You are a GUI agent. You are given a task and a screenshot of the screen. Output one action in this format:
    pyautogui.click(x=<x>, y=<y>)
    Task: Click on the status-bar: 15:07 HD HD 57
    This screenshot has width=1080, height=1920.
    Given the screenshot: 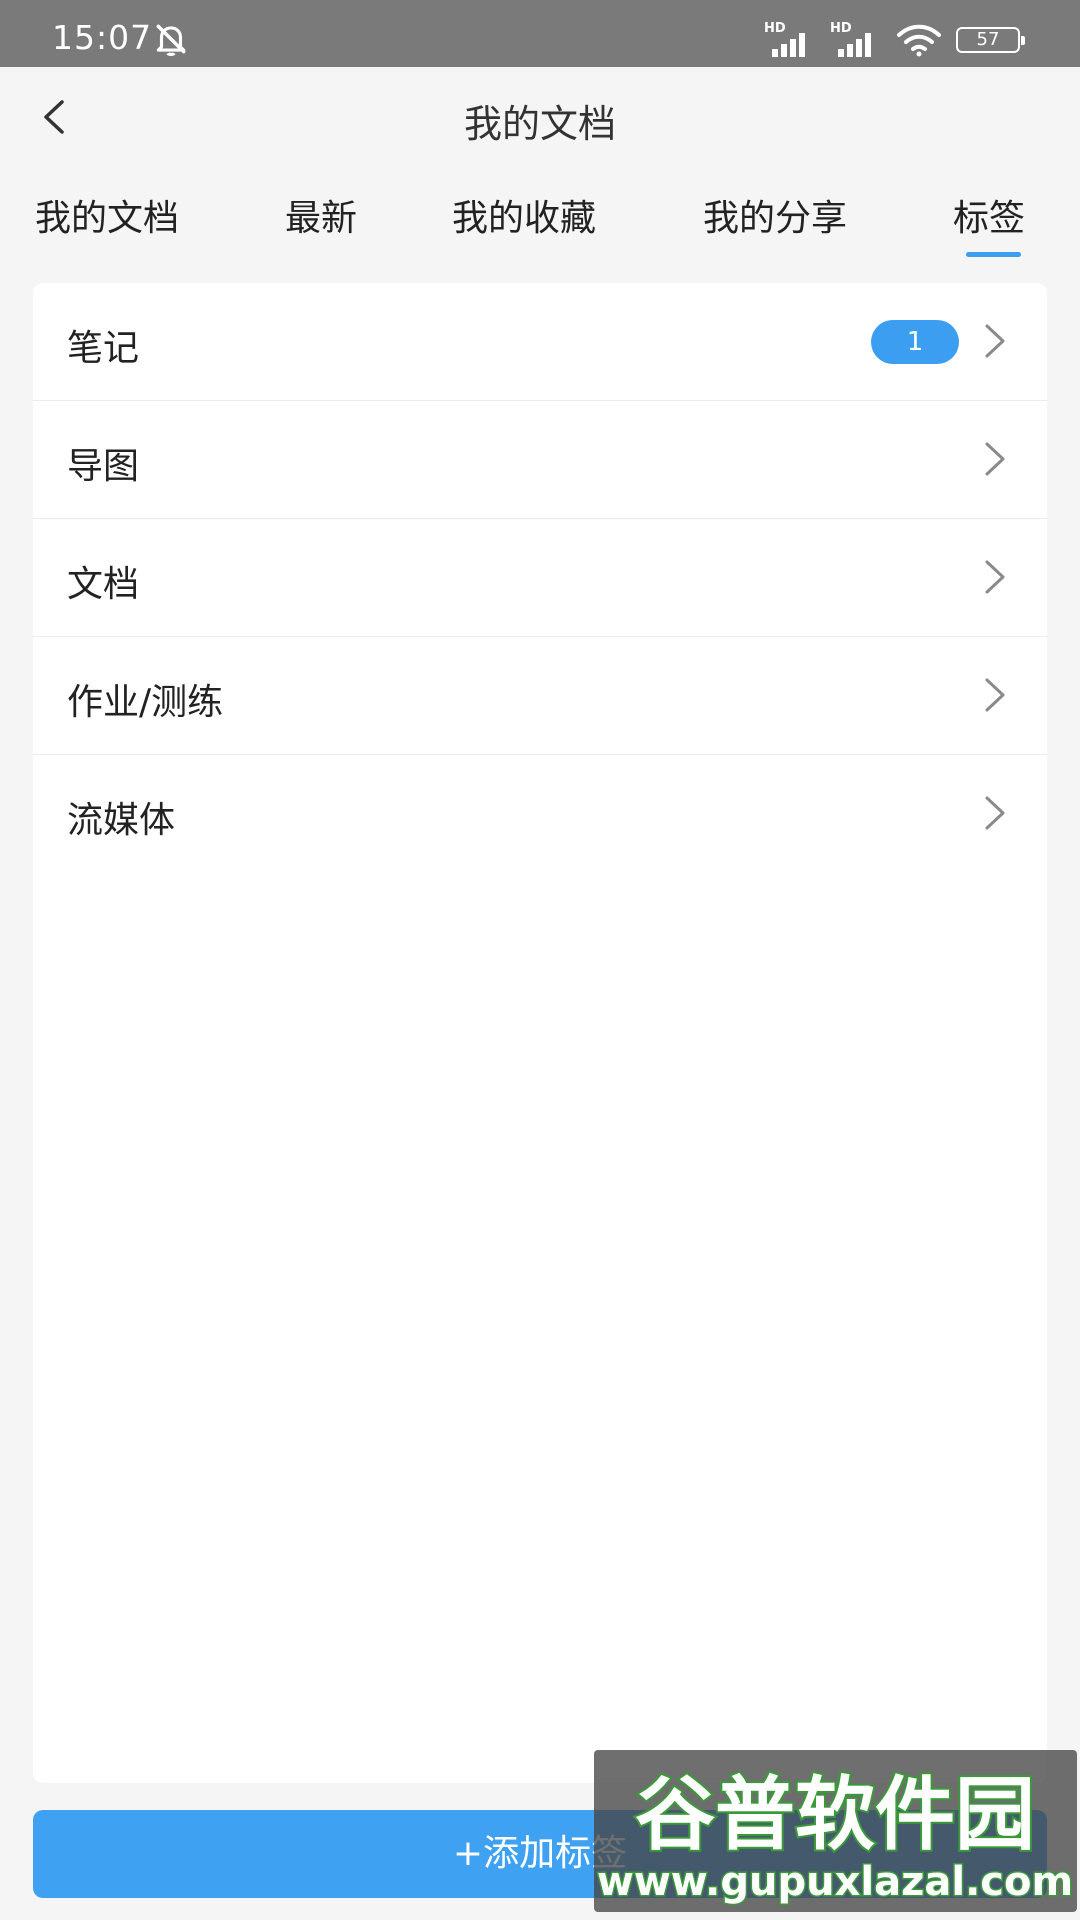 What is the action you would take?
    pyautogui.click(x=540, y=33)
    